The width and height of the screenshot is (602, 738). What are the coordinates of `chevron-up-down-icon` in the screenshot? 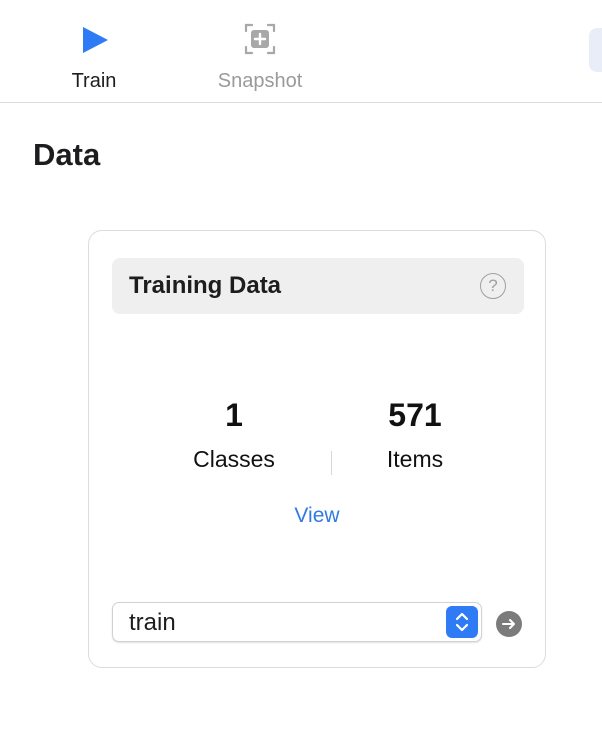 It's located at (462, 622).